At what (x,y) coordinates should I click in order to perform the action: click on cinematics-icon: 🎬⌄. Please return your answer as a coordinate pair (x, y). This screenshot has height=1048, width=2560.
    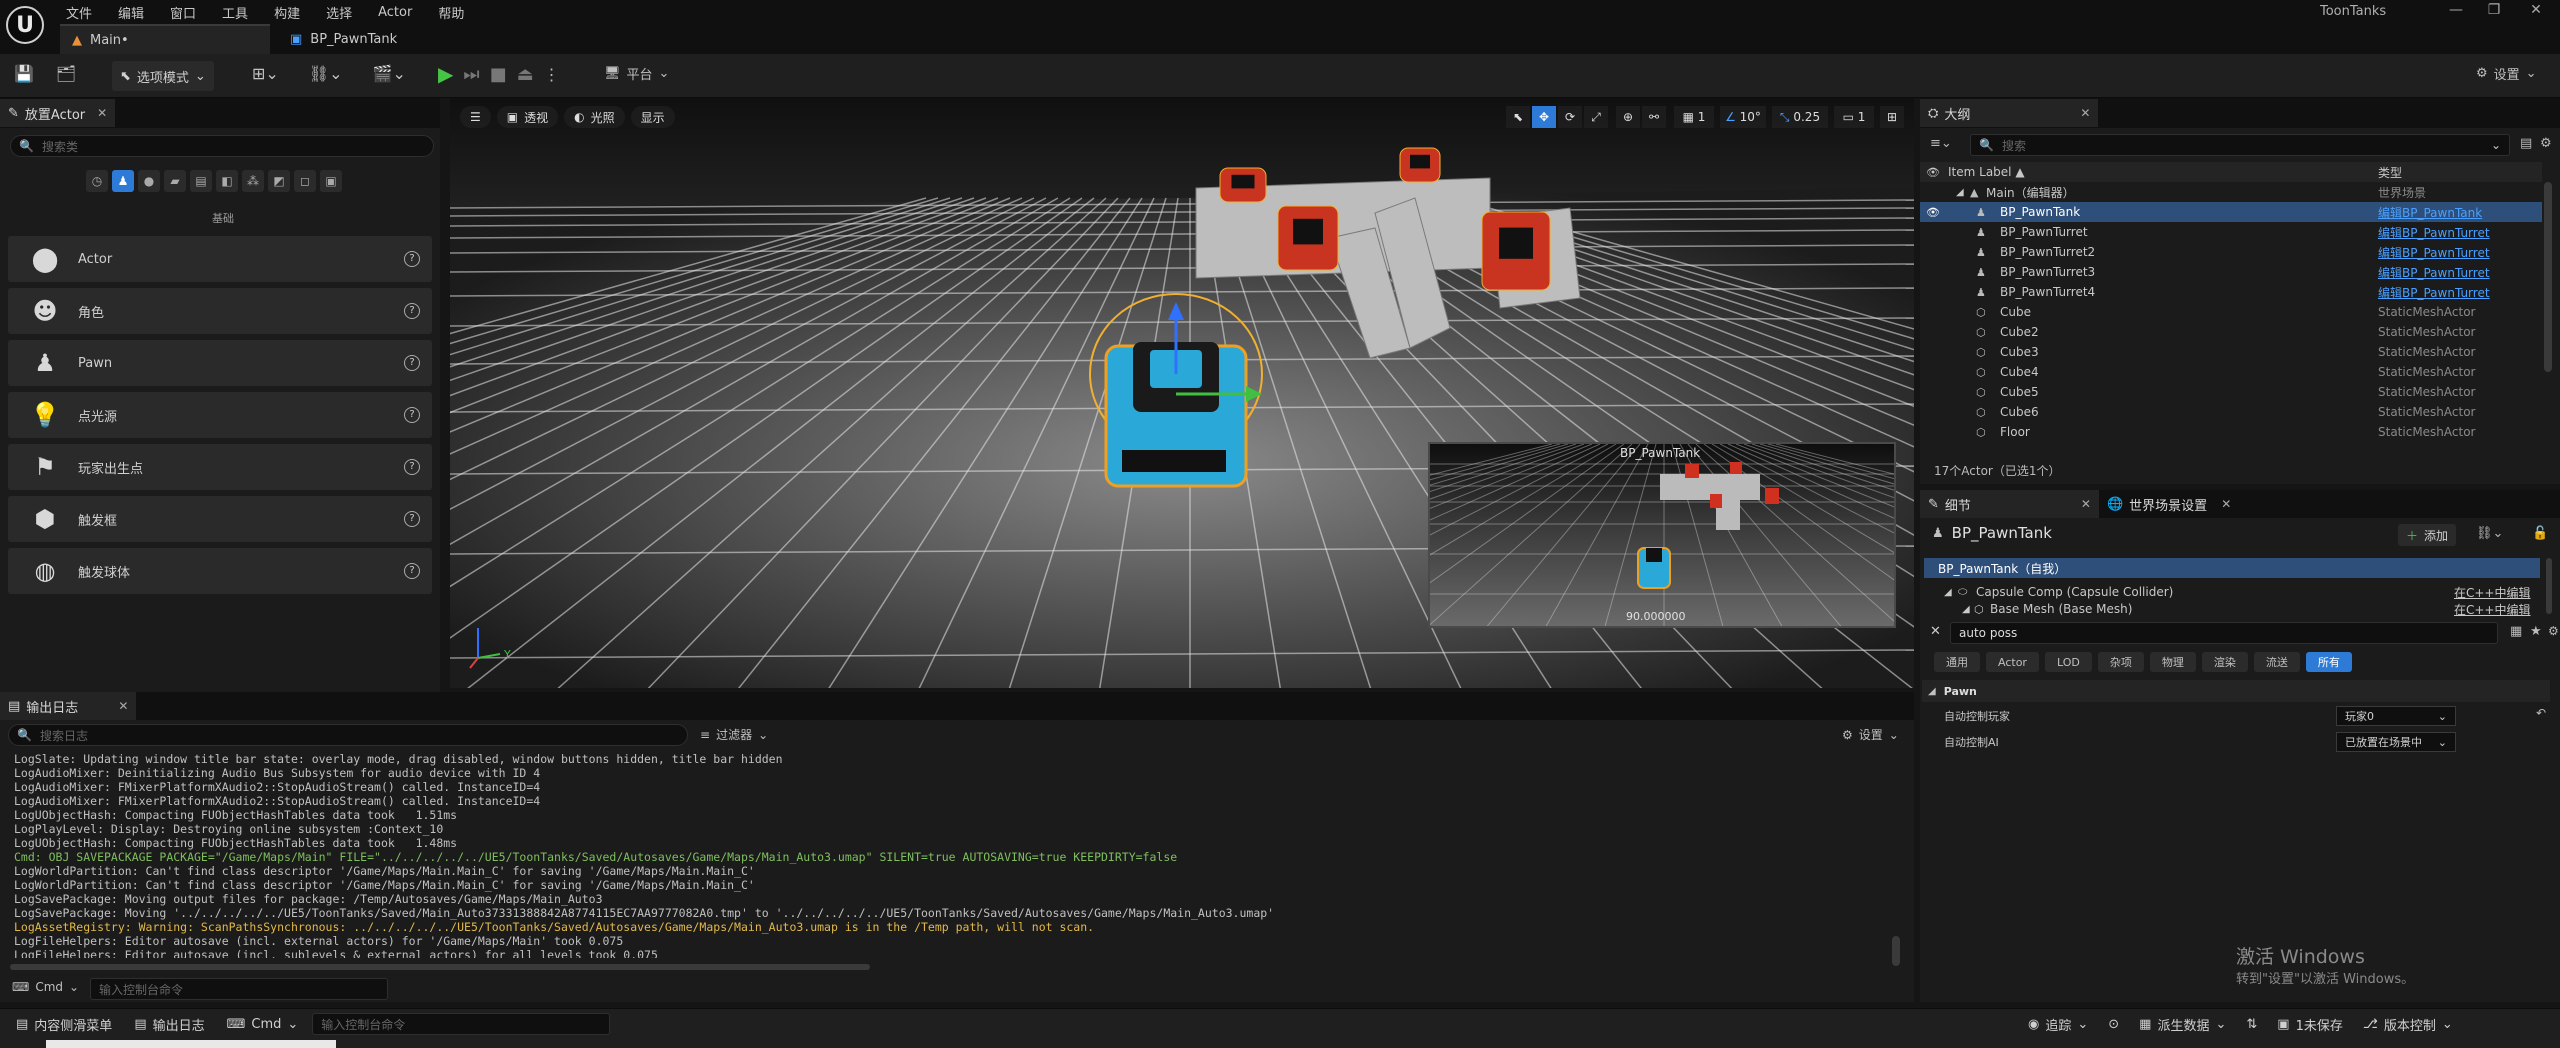
    Looking at the image, I should click on (389, 73).